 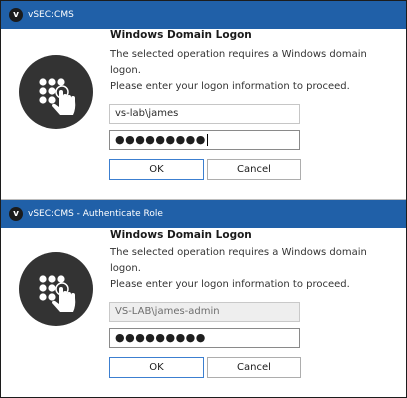 I want to click on title-bar: v vSEC:CMS - Authenticate Role, so click(x=203, y=214).